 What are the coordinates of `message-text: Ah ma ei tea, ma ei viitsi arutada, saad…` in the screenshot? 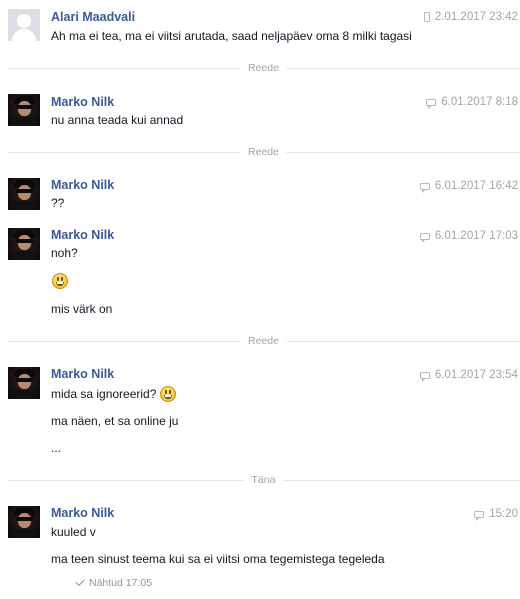 It's located at (231, 36).